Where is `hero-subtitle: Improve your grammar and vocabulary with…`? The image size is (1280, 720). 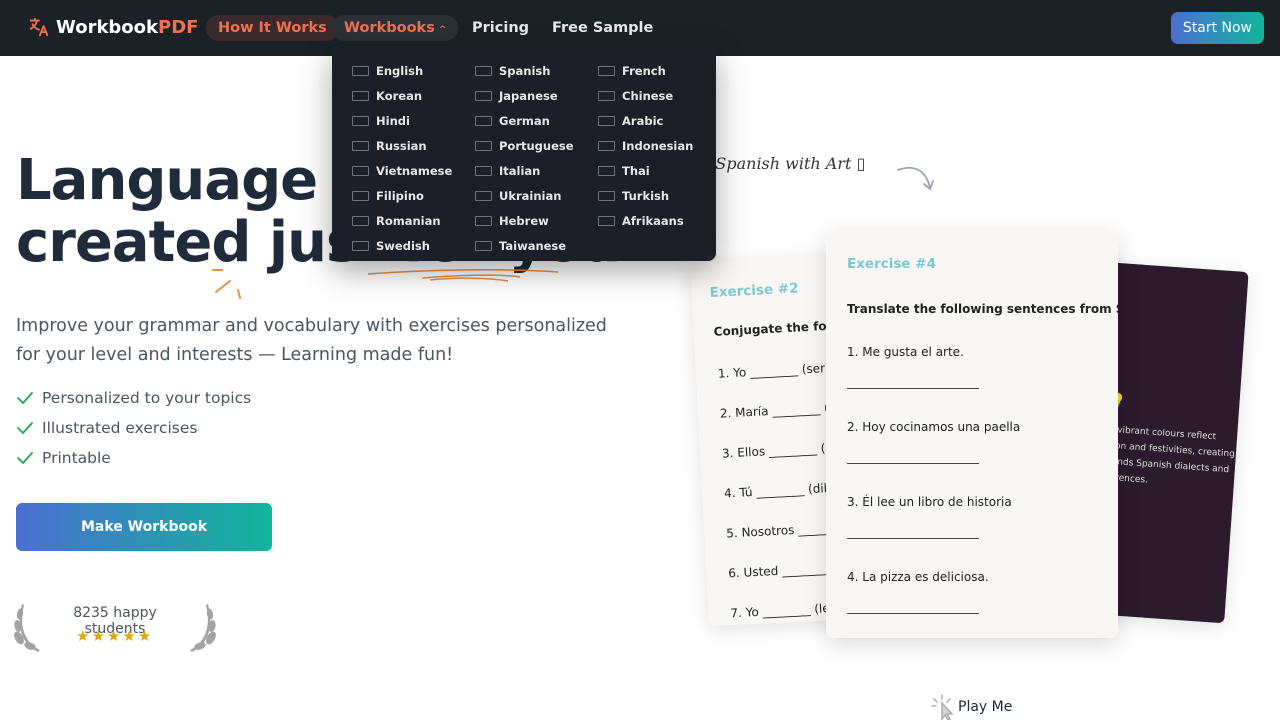
hero-subtitle: Improve your grammar and vocabulary with… is located at coordinates (311, 340).